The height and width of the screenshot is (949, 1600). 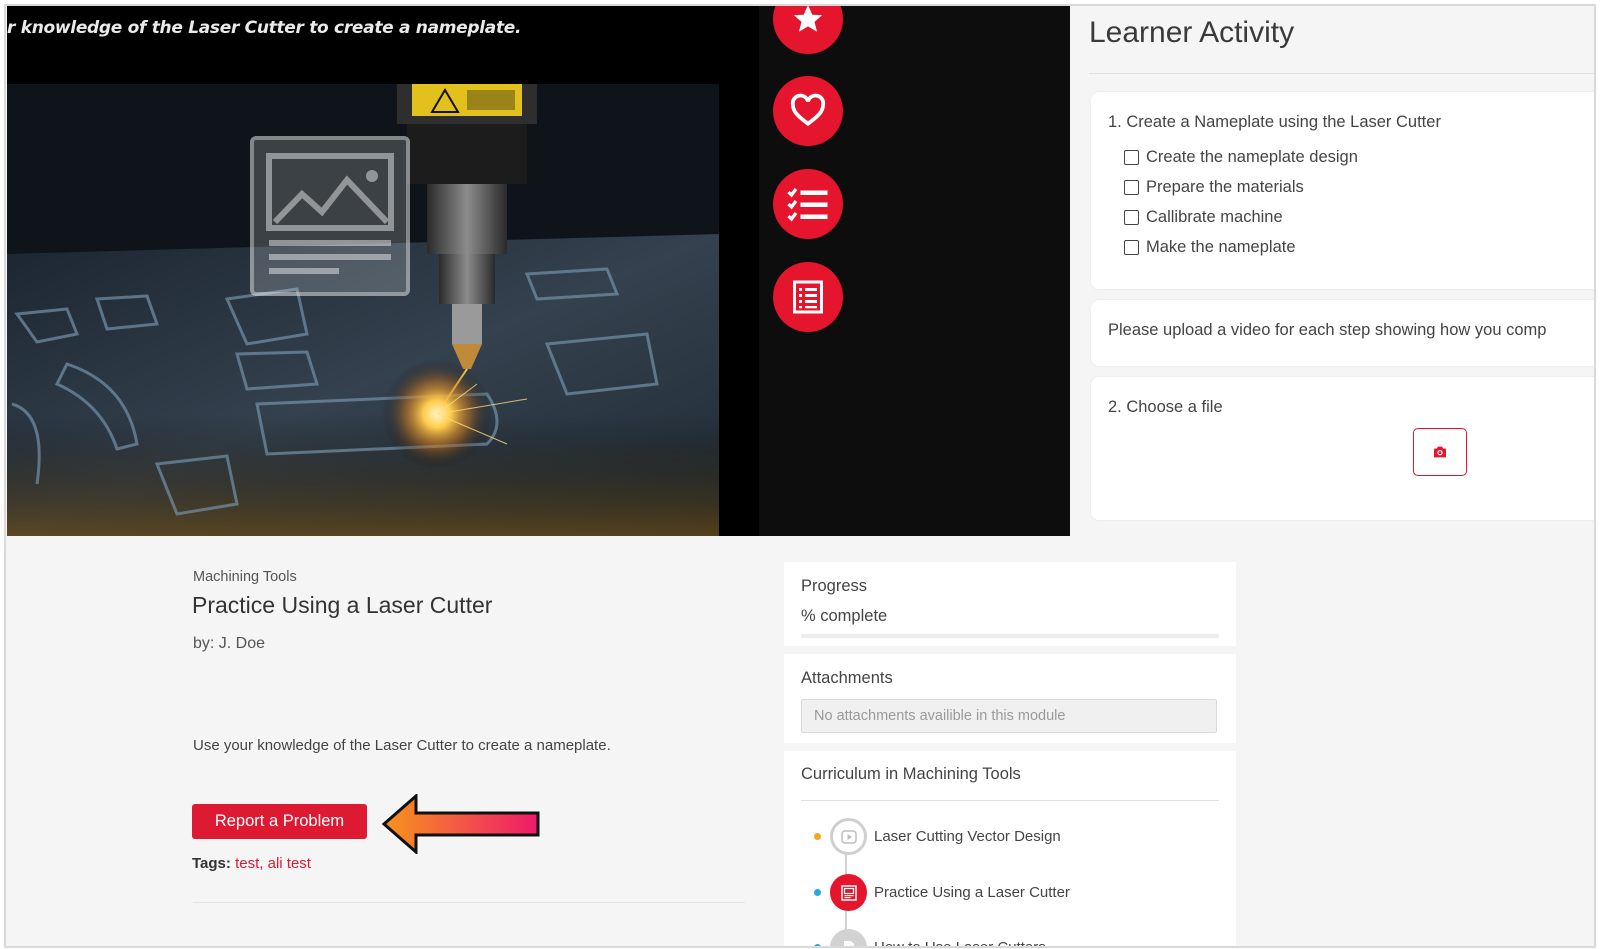 What do you see at coordinates (342, 605) in the screenshot?
I see `page-title: Practice Using a Laser Cutter` at bounding box center [342, 605].